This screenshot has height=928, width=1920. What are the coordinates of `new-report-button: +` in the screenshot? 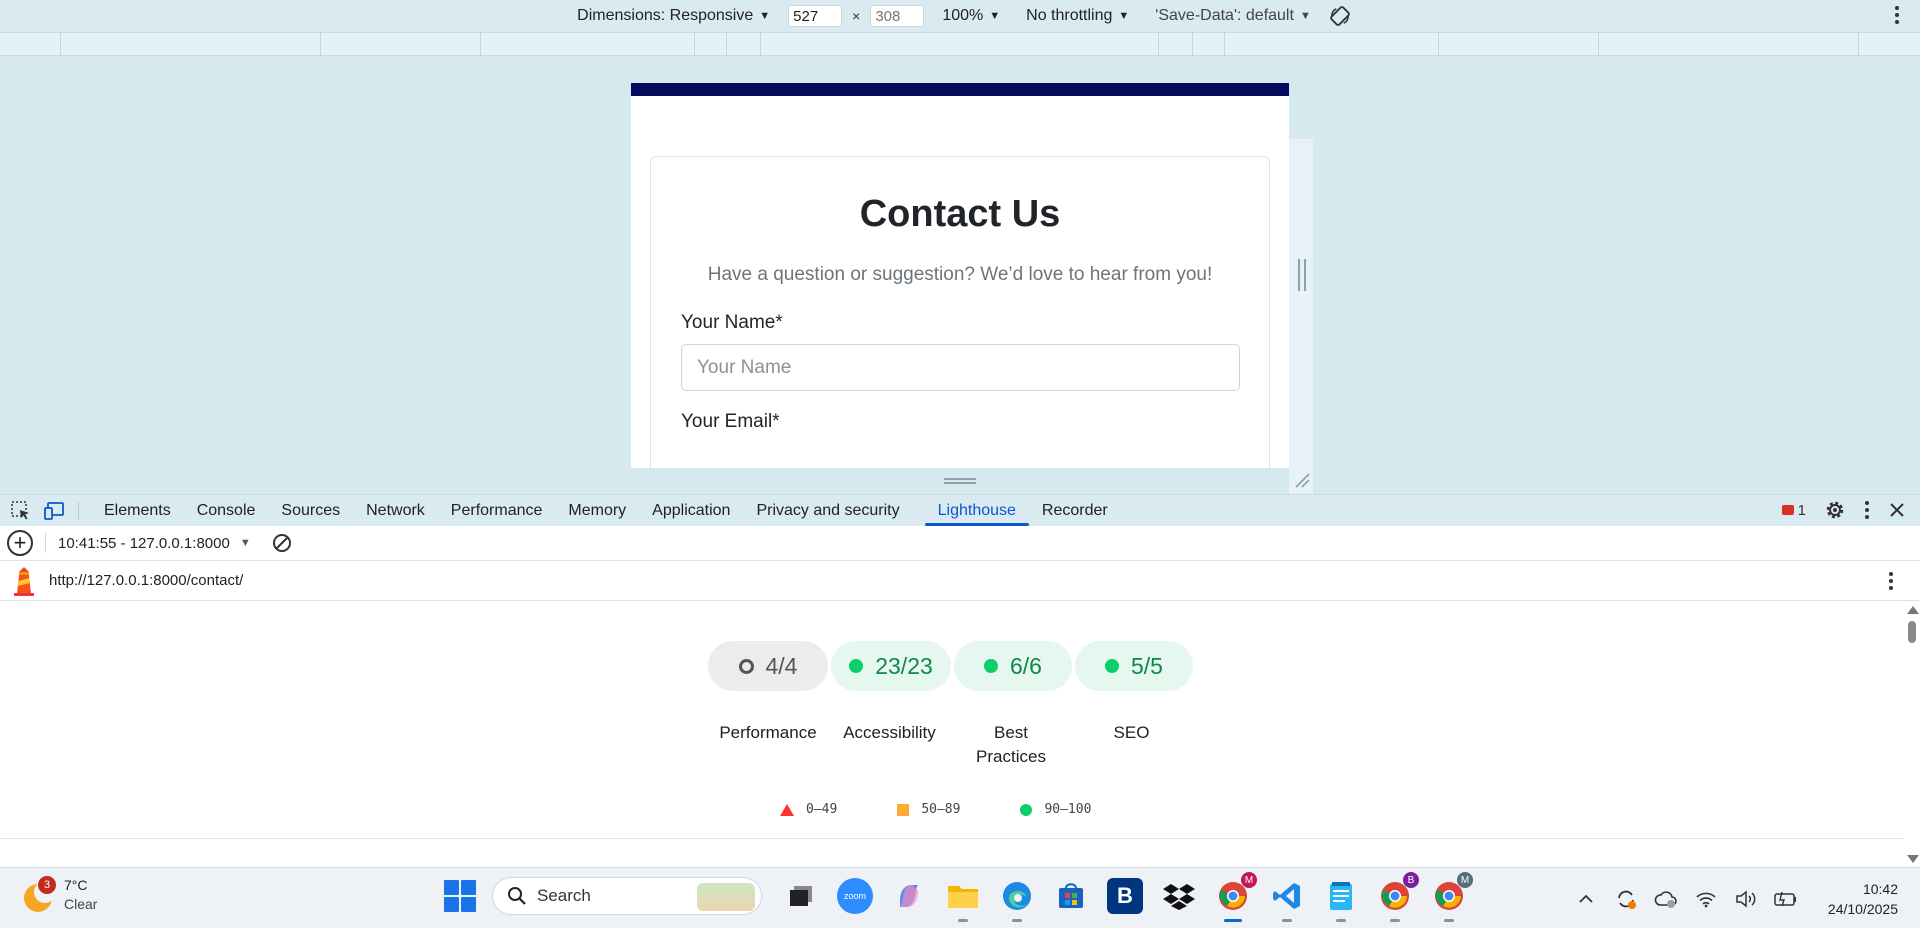 It's located at (20, 543).